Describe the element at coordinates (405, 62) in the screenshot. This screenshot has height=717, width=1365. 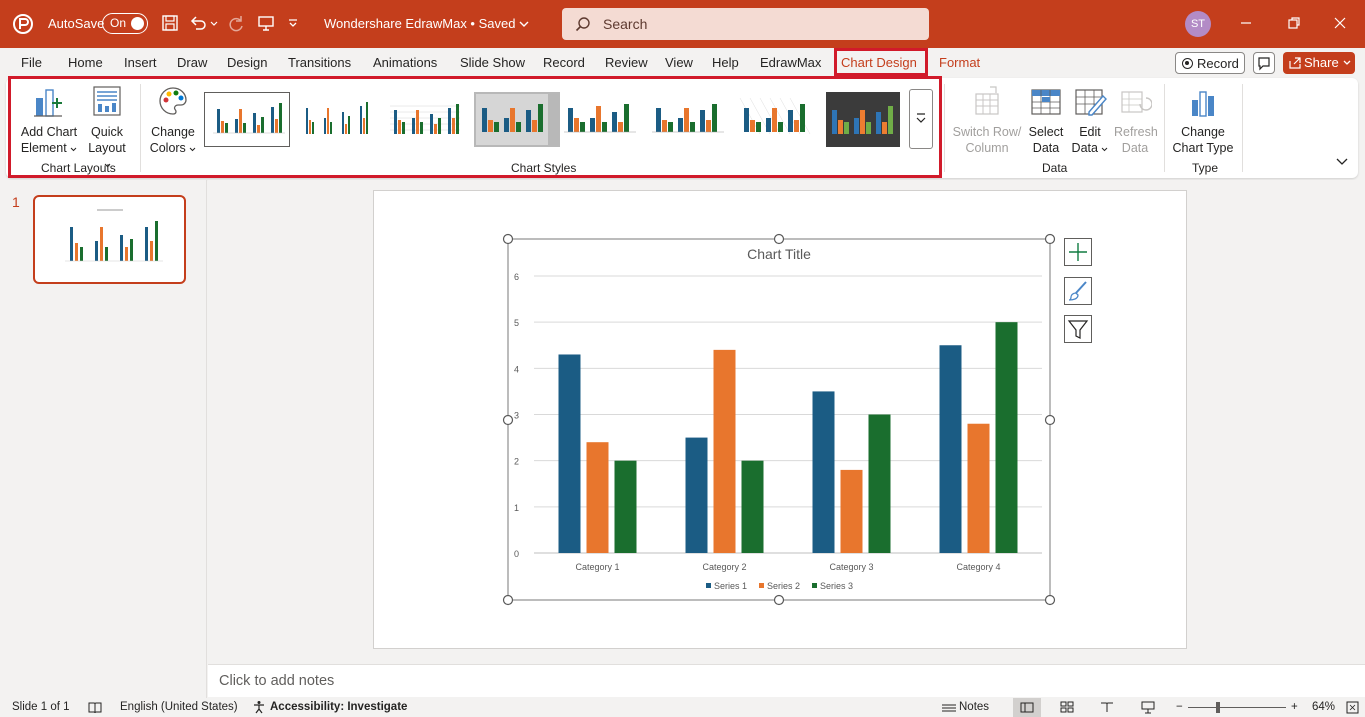
I see `tab-animations: Animations` at that location.